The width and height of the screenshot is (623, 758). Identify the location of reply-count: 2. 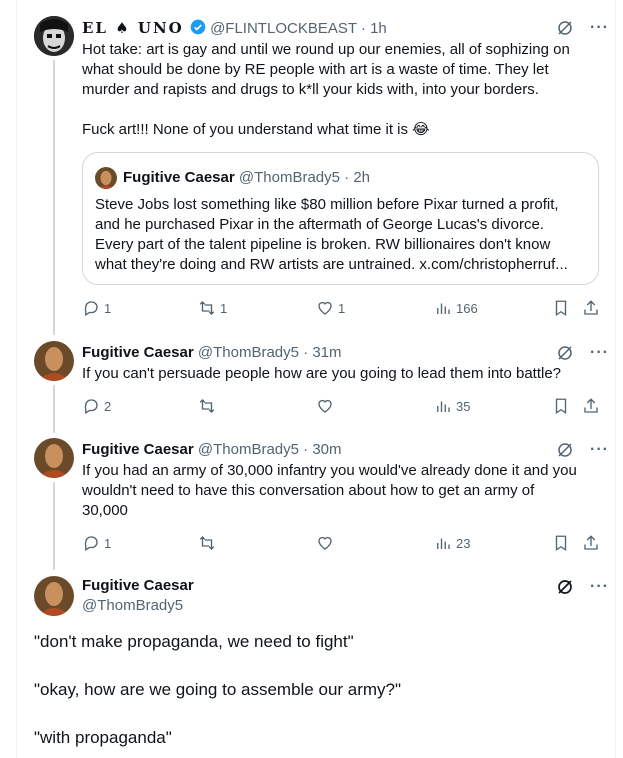
(108, 406).